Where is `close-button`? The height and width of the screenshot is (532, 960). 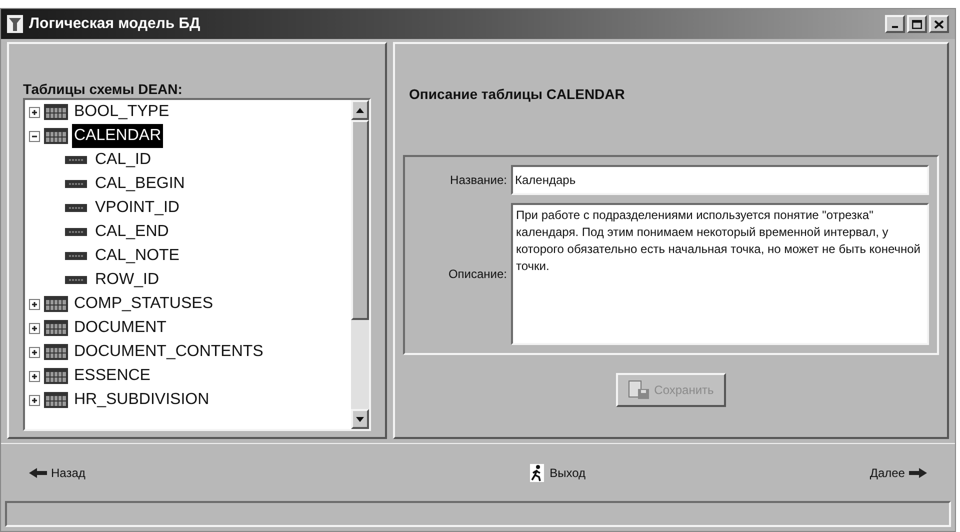 close-button is located at coordinates (939, 24).